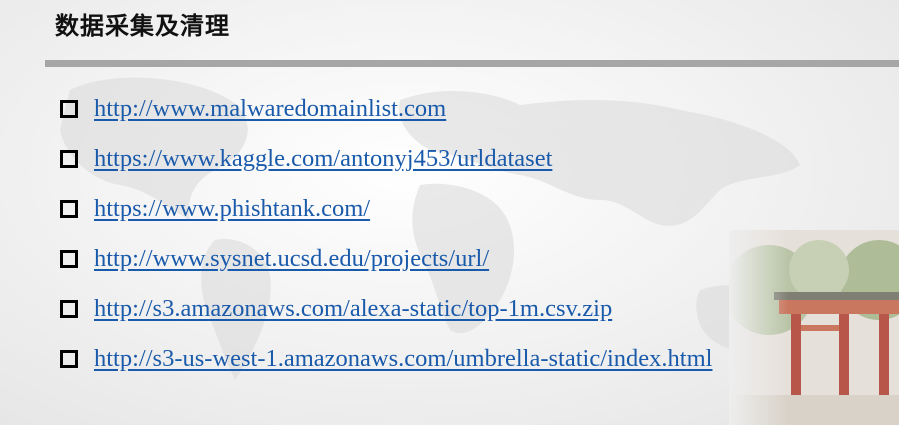  What do you see at coordinates (291, 259) in the screenshot?
I see `link-sysnet-ucsd: http://www.sysnet.ucsd.edu/projects/url/` at bounding box center [291, 259].